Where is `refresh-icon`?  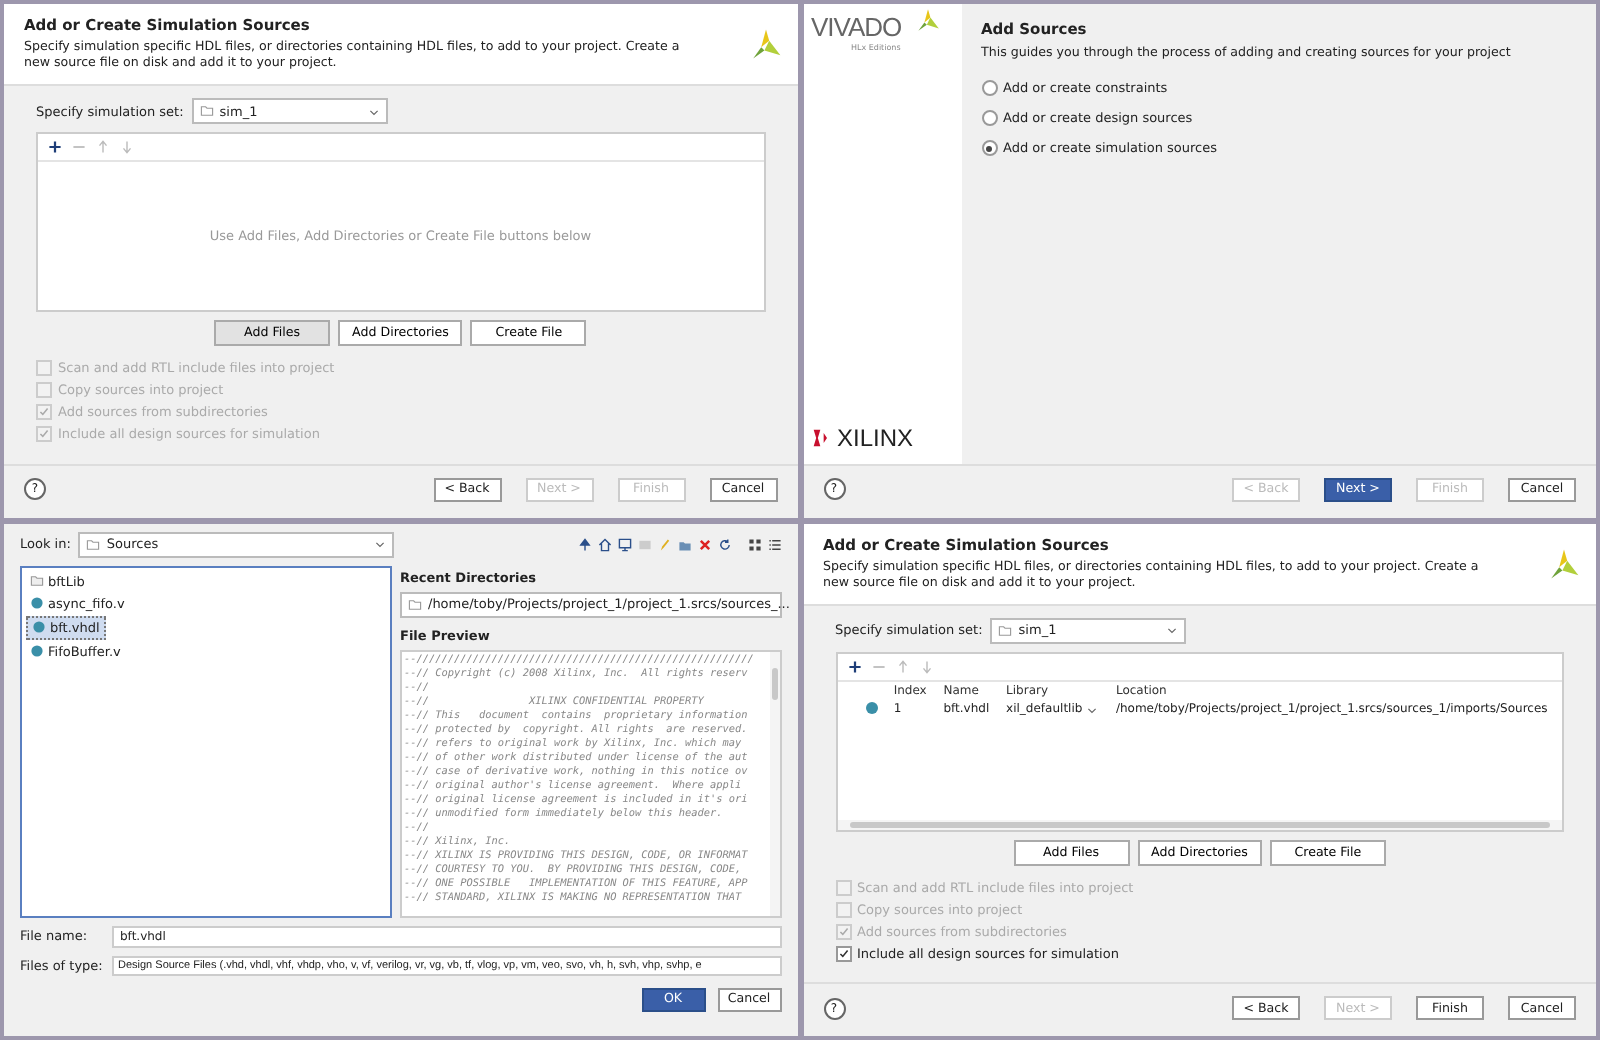 refresh-icon is located at coordinates (724, 544).